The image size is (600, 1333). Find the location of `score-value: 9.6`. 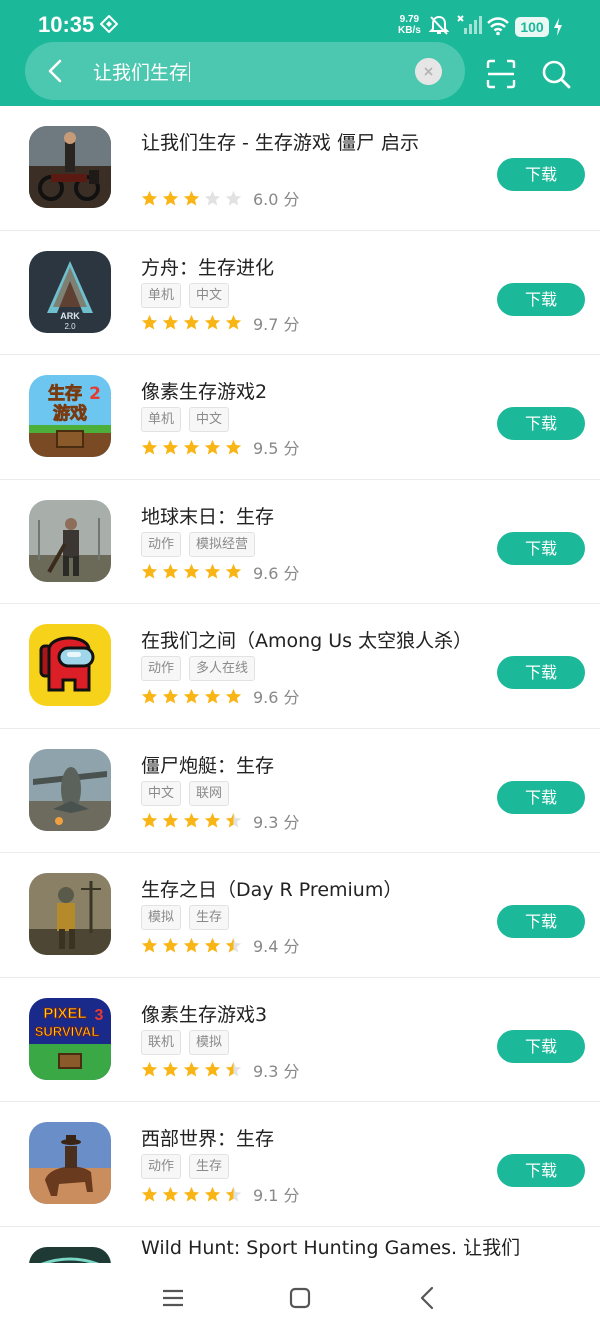

score-value: 9.6 is located at coordinates (266, 573).